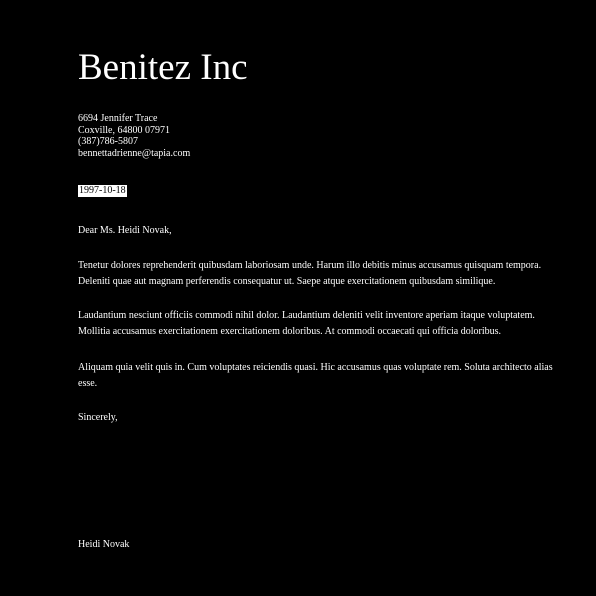  What do you see at coordinates (104, 544) in the screenshot?
I see `signature-name: Heidi Novak` at bounding box center [104, 544].